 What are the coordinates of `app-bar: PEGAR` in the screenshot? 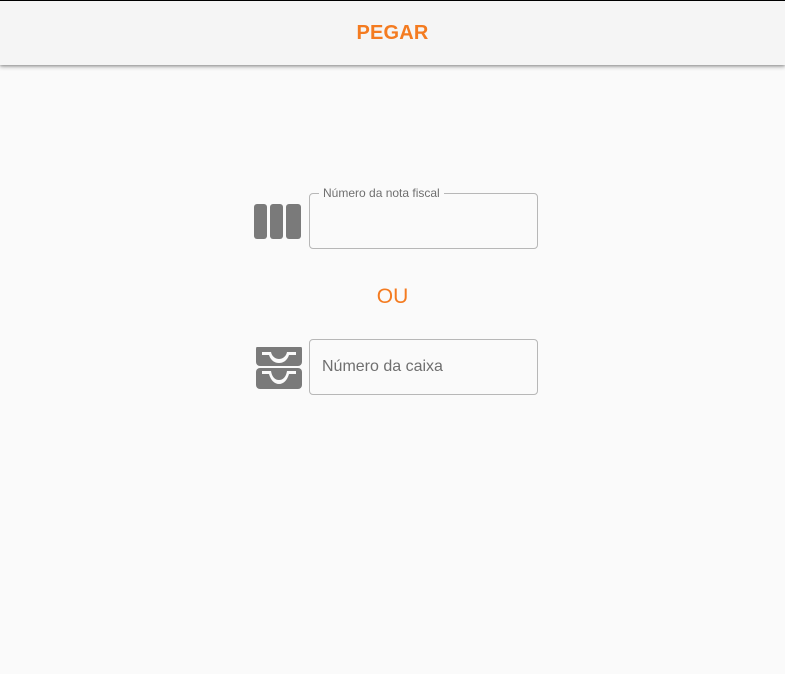 It's located at (392, 33).